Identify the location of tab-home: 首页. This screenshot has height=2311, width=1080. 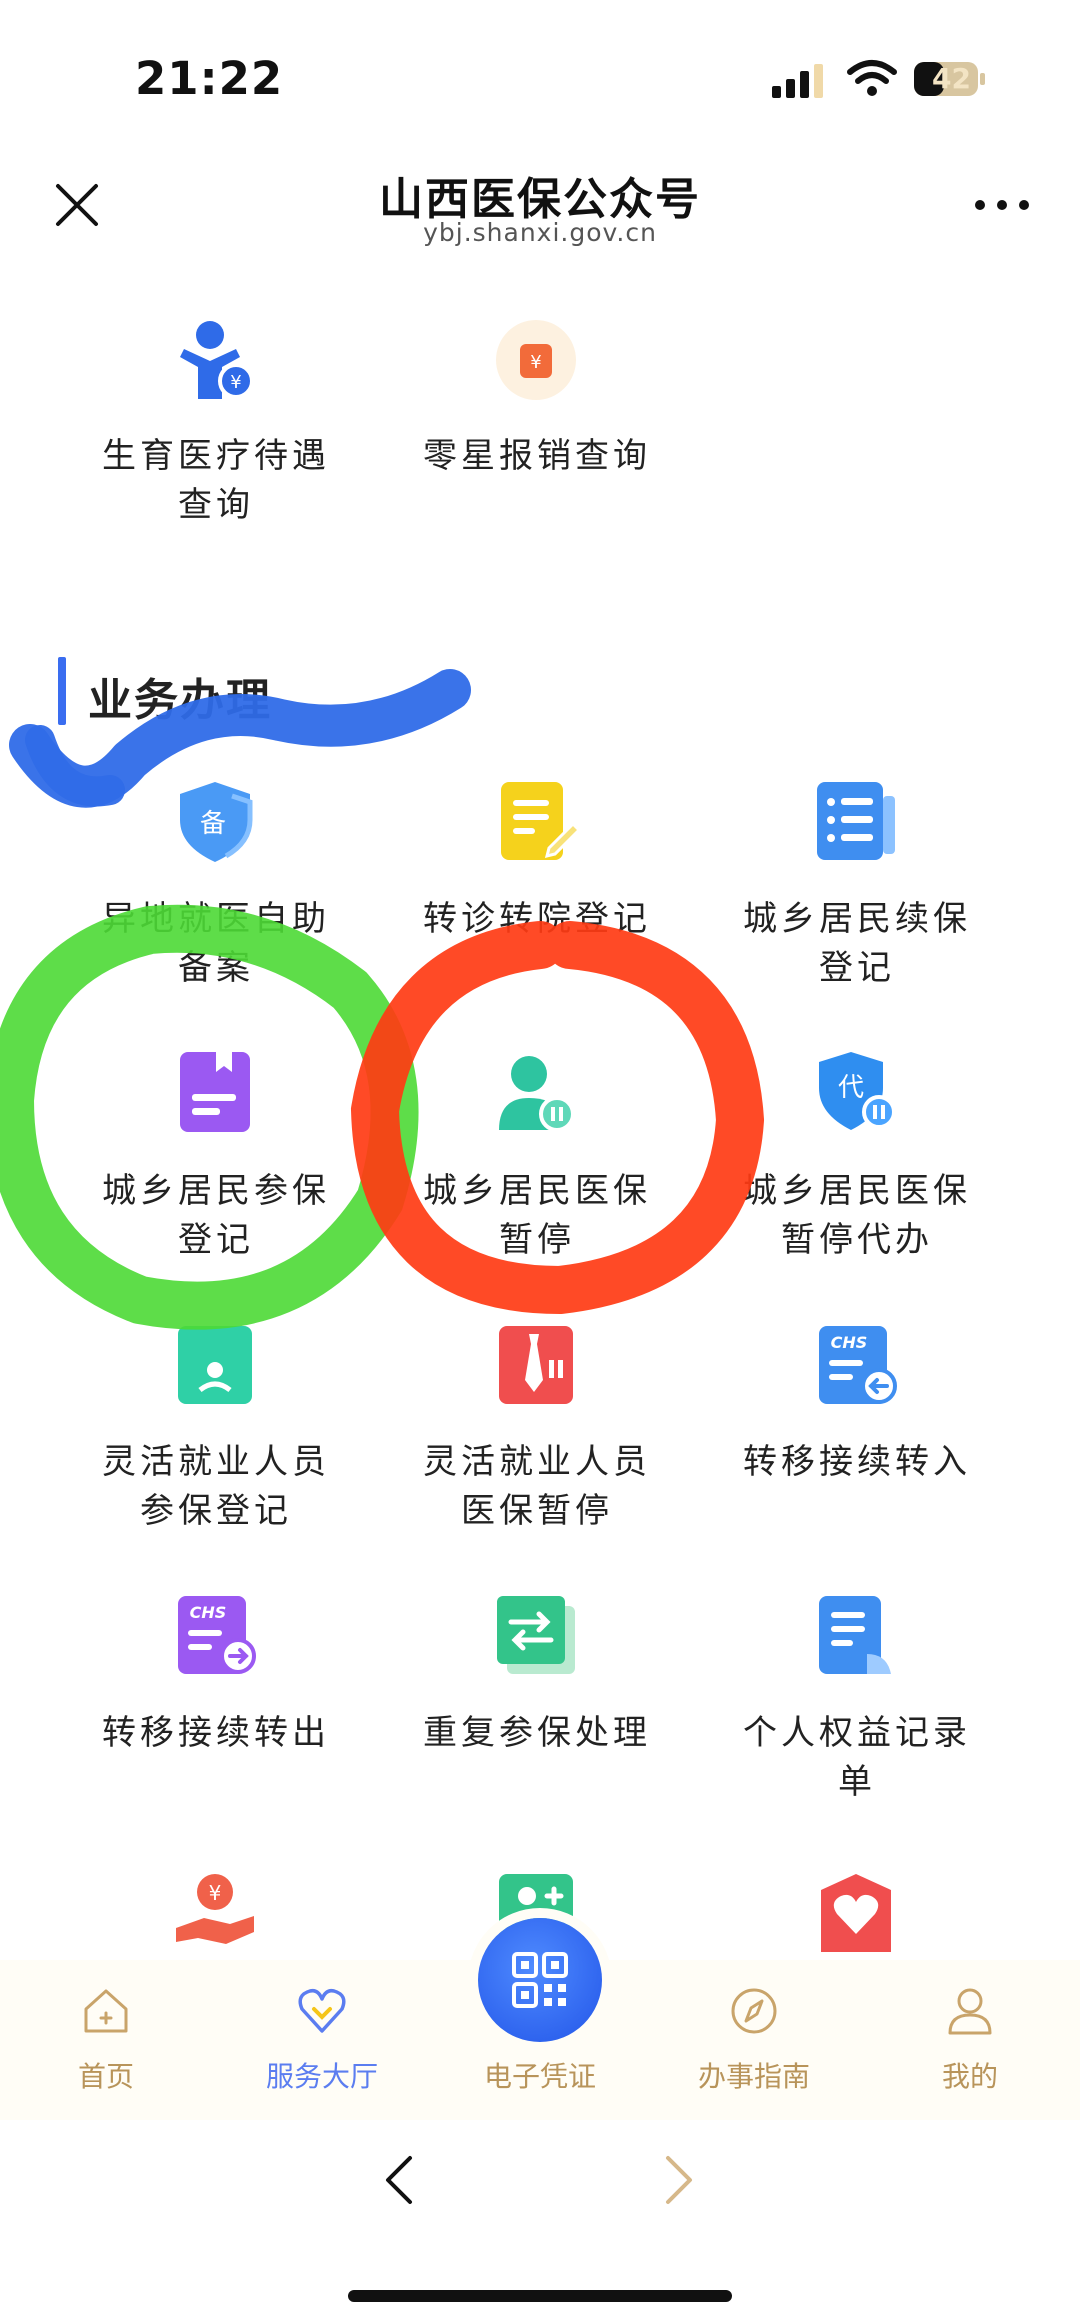
(106, 2040).